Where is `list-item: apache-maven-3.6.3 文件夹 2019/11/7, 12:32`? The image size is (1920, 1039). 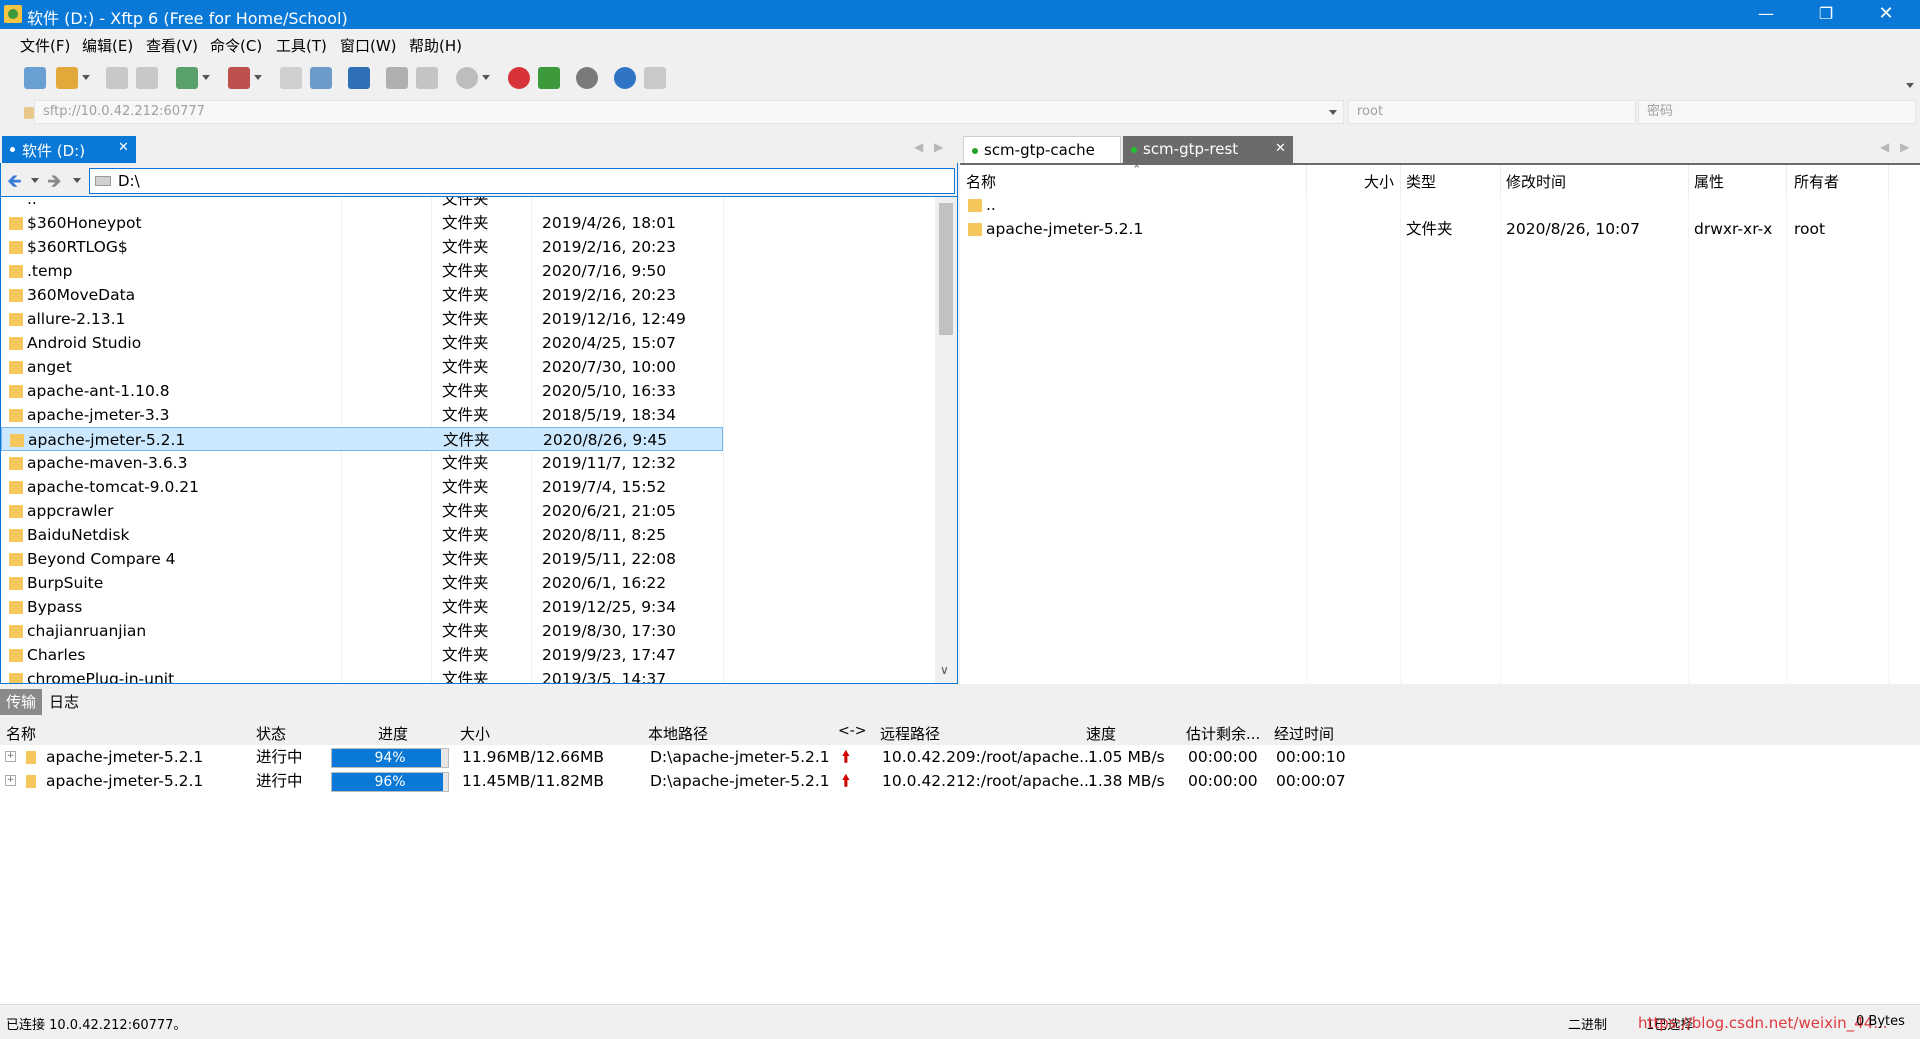 list-item: apache-maven-3.6.3 文件夹 2019/11/7, 12:32 is located at coordinates (362, 463).